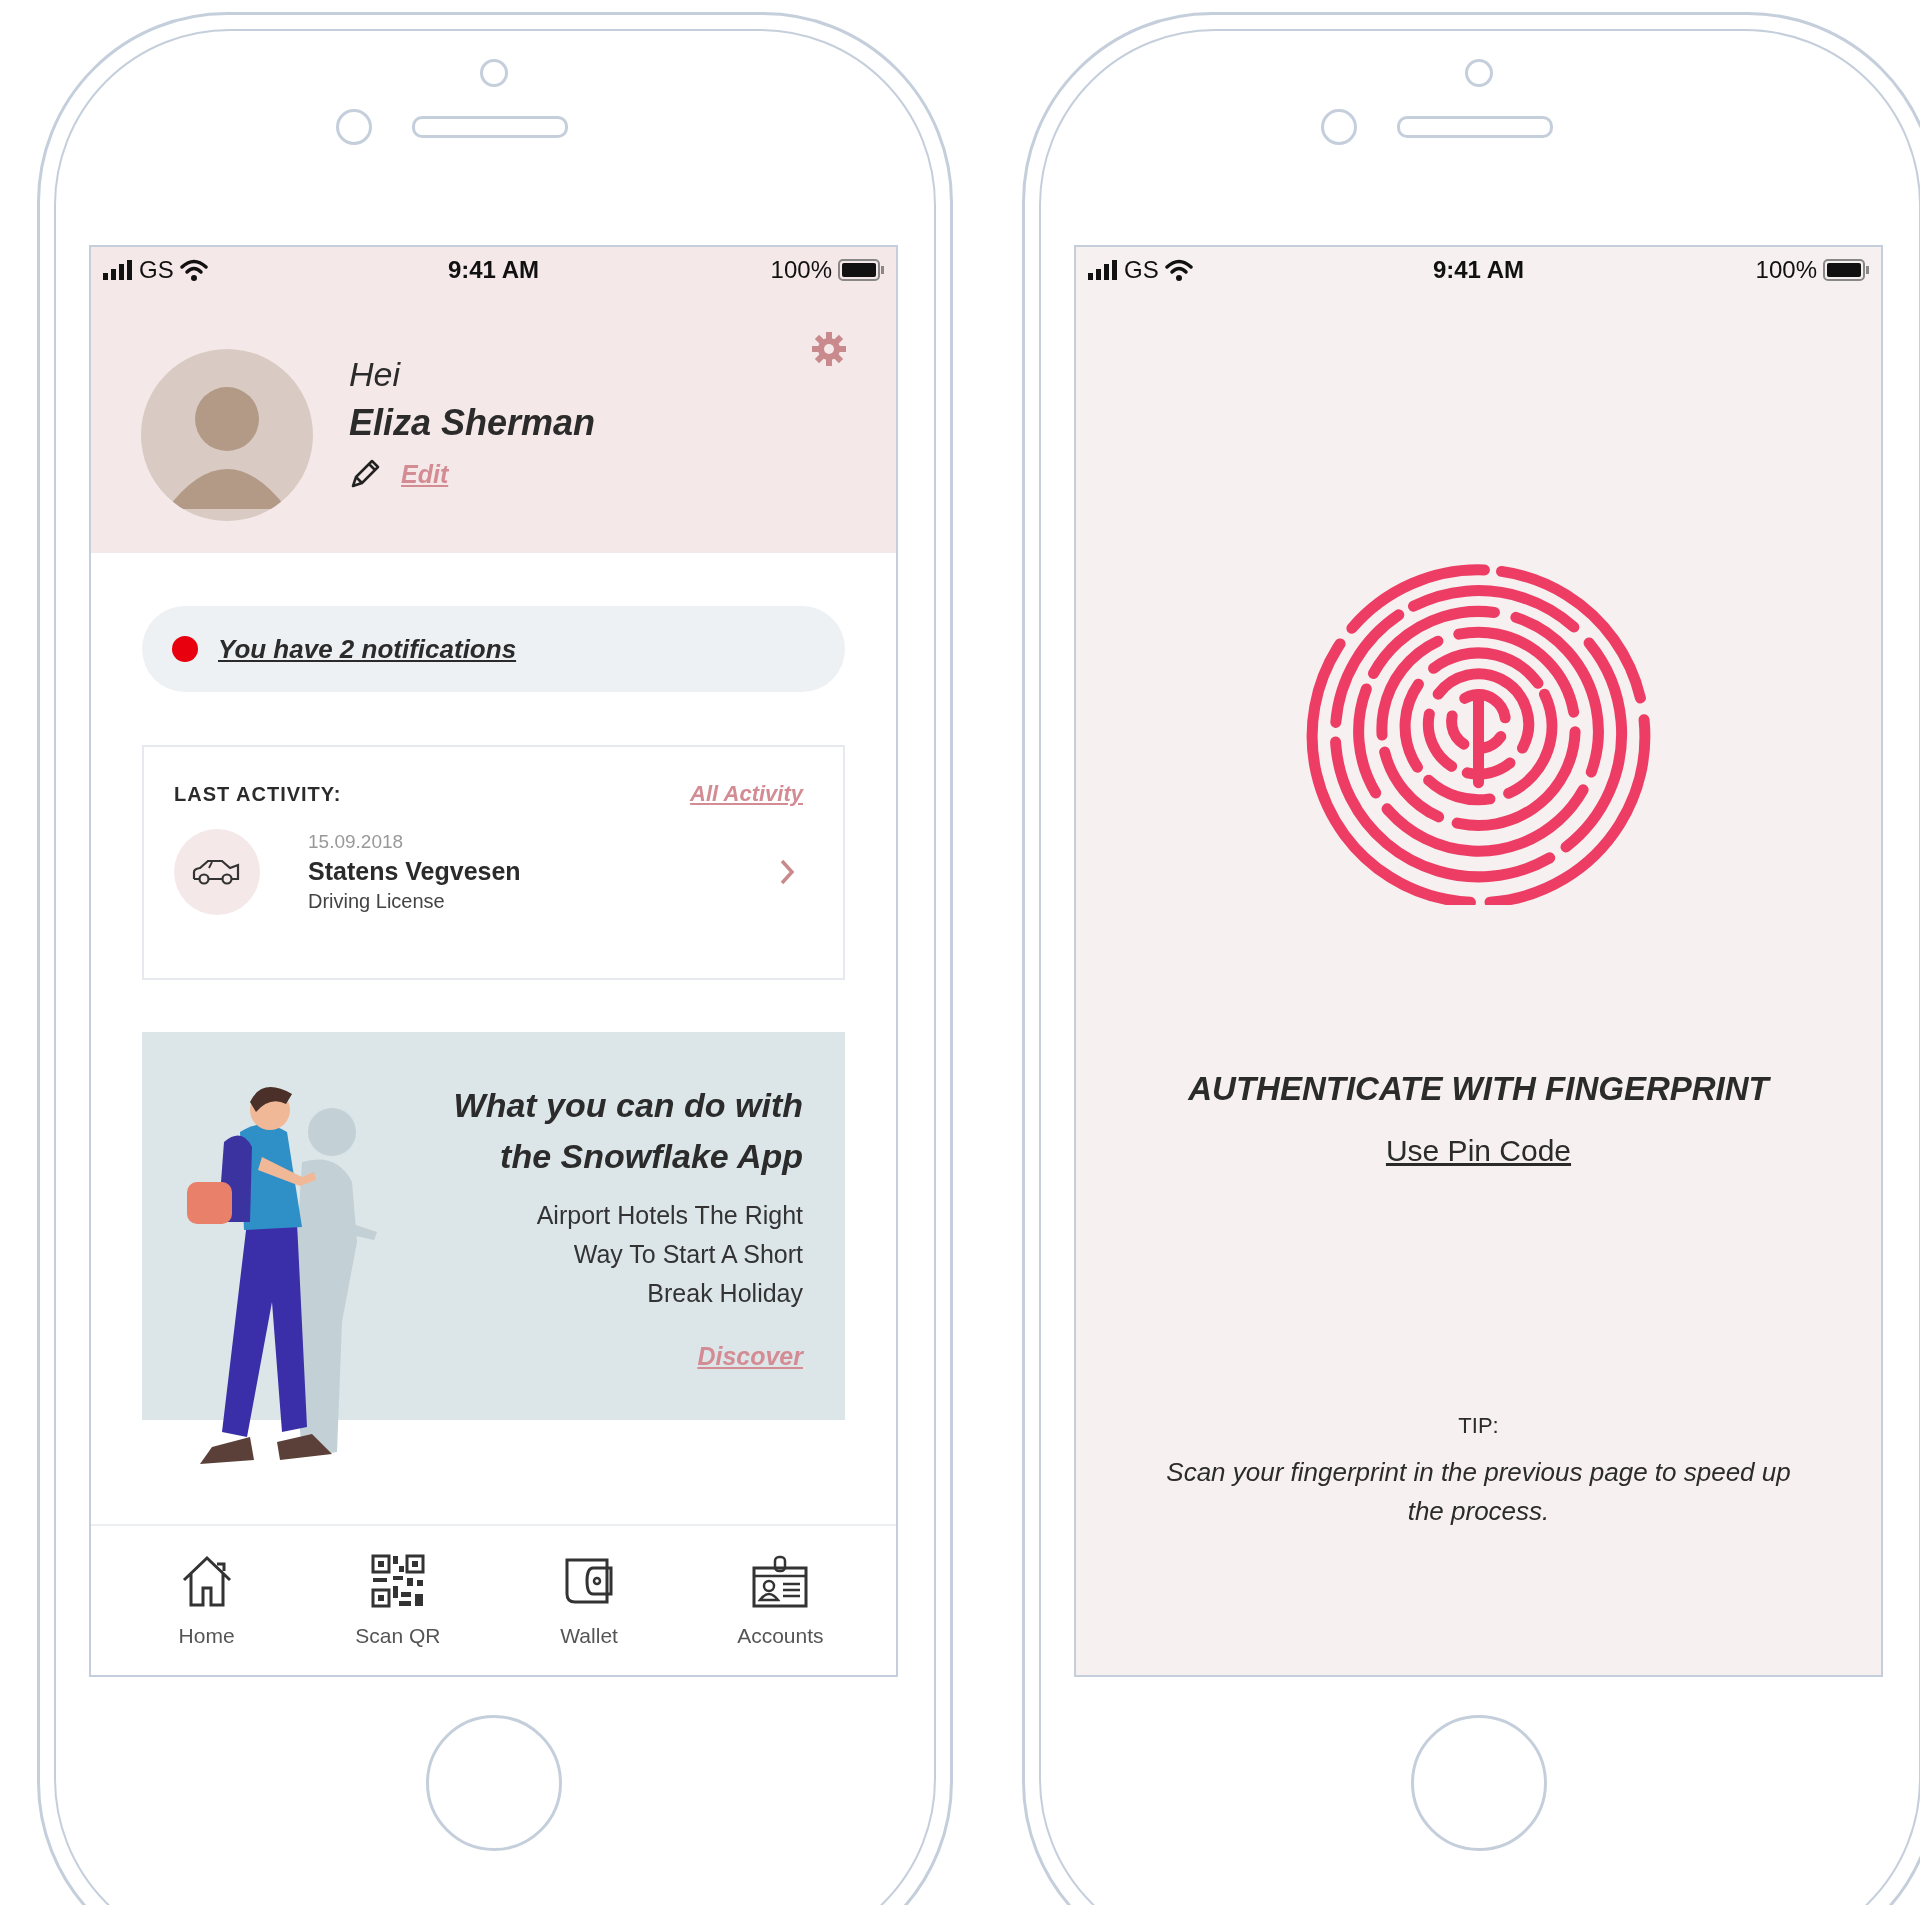 Image resolution: width=1920 pixels, height=1905 pixels. Describe the element at coordinates (669, 1254) in the screenshot. I see `promo-text: Airport Hotels The Right Way To Start A Short Break Holiday` at that location.